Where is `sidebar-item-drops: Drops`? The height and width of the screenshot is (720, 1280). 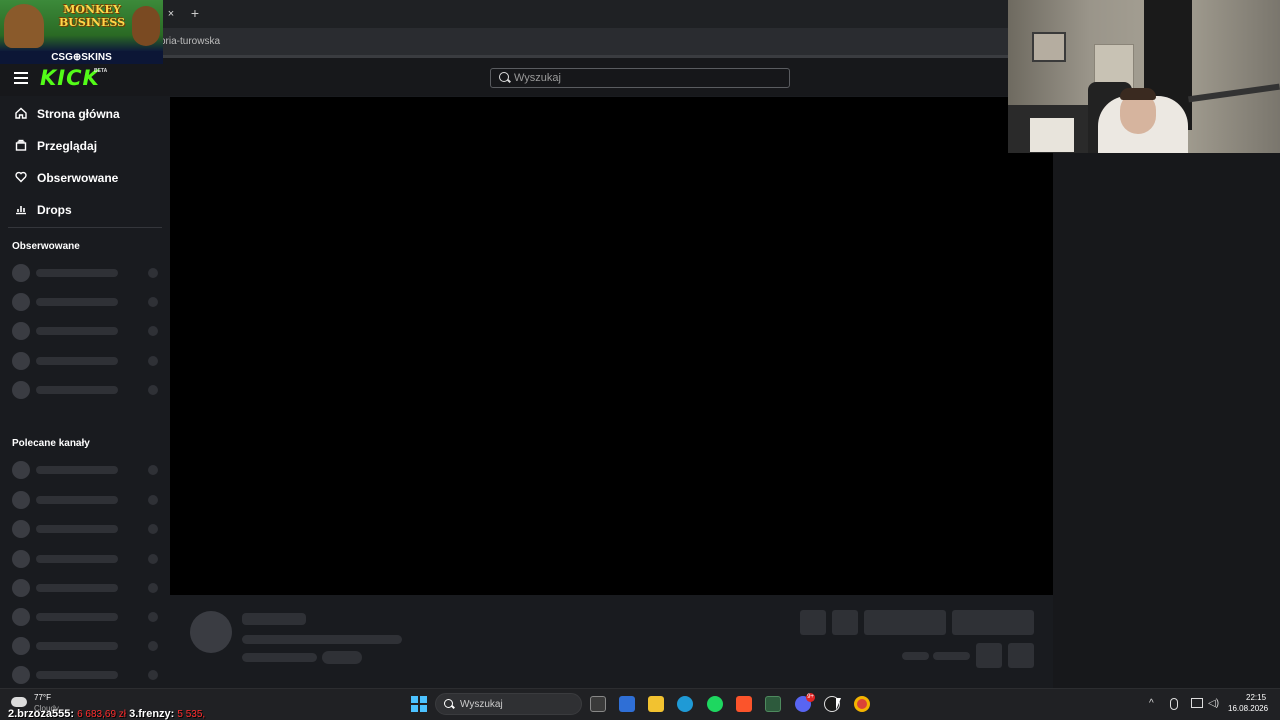
sidebar-item-drops: Drops is located at coordinates (43, 210).